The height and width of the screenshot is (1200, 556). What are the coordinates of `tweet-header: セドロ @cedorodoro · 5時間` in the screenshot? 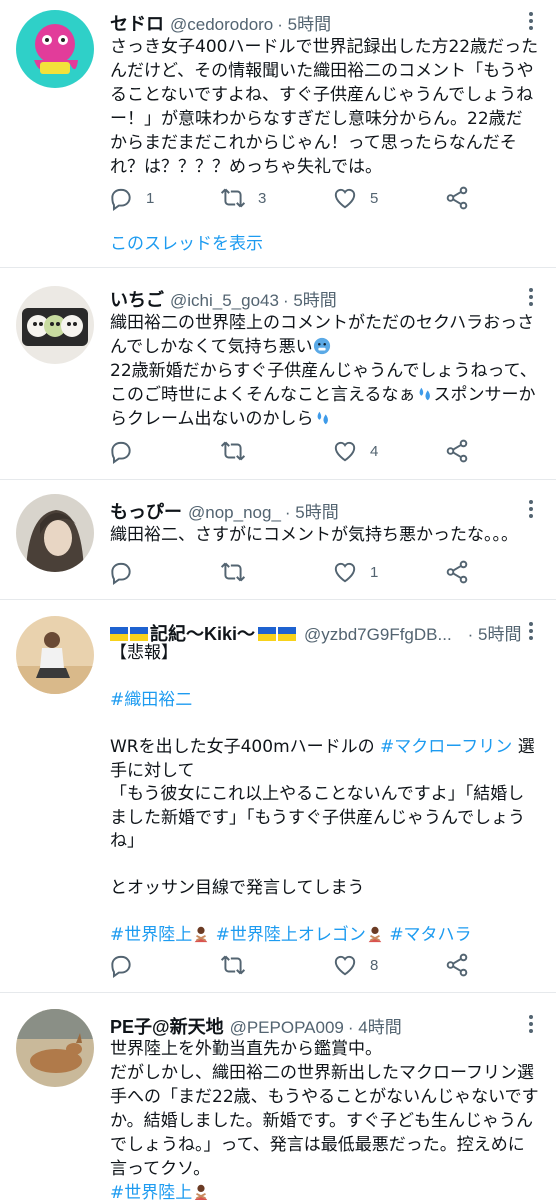 It's located at (313, 23).